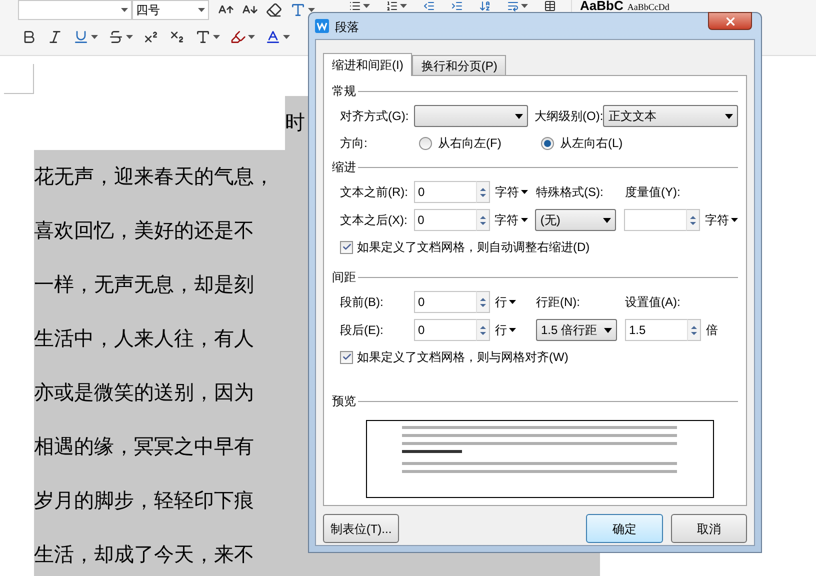  What do you see at coordinates (144, 393) in the screenshot?
I see `document-line: 亦或是微笑的送别，因为` at bounding box center [144, 393].